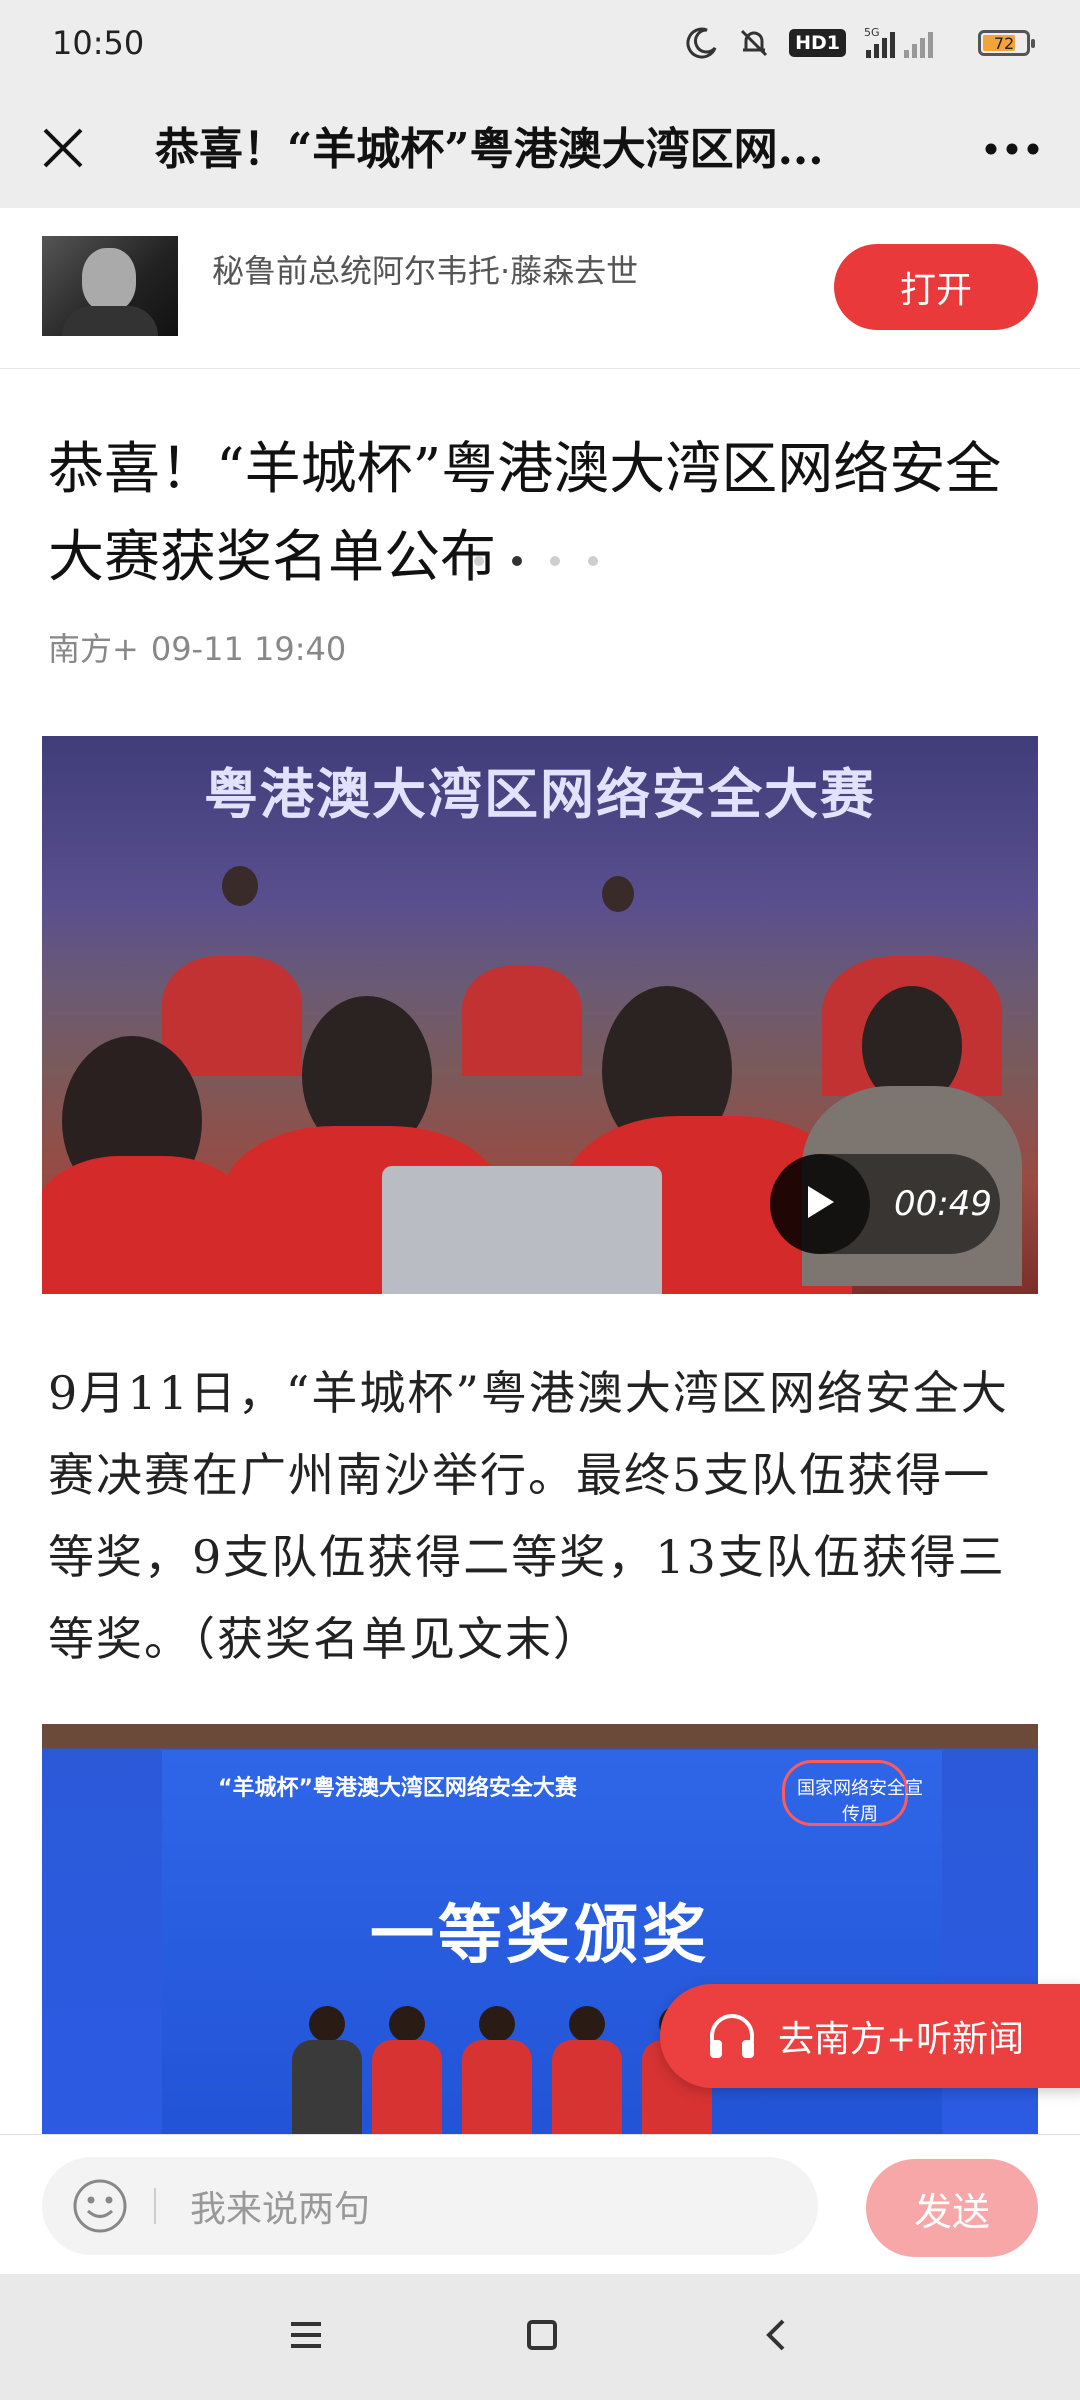 The image size is (1080, 2400). I want to click on listen-news-label: 去南方+听新闻, so click(901, 2039).